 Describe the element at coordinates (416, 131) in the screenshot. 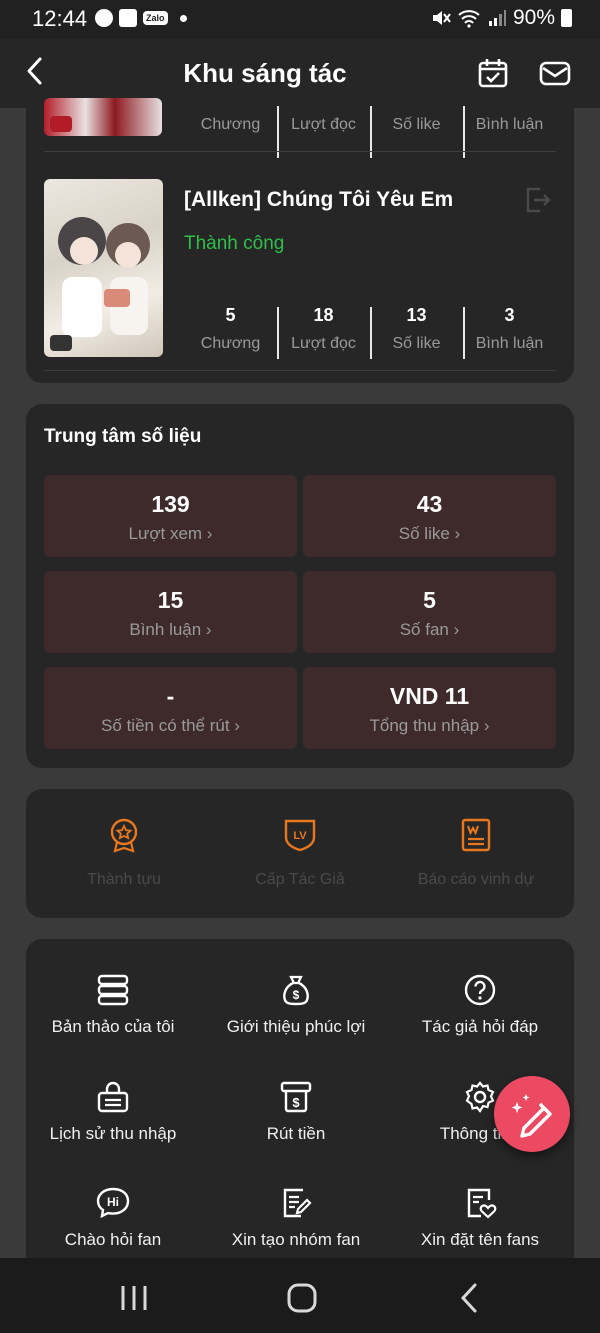

I see `stat-likes: Số like` at that location.